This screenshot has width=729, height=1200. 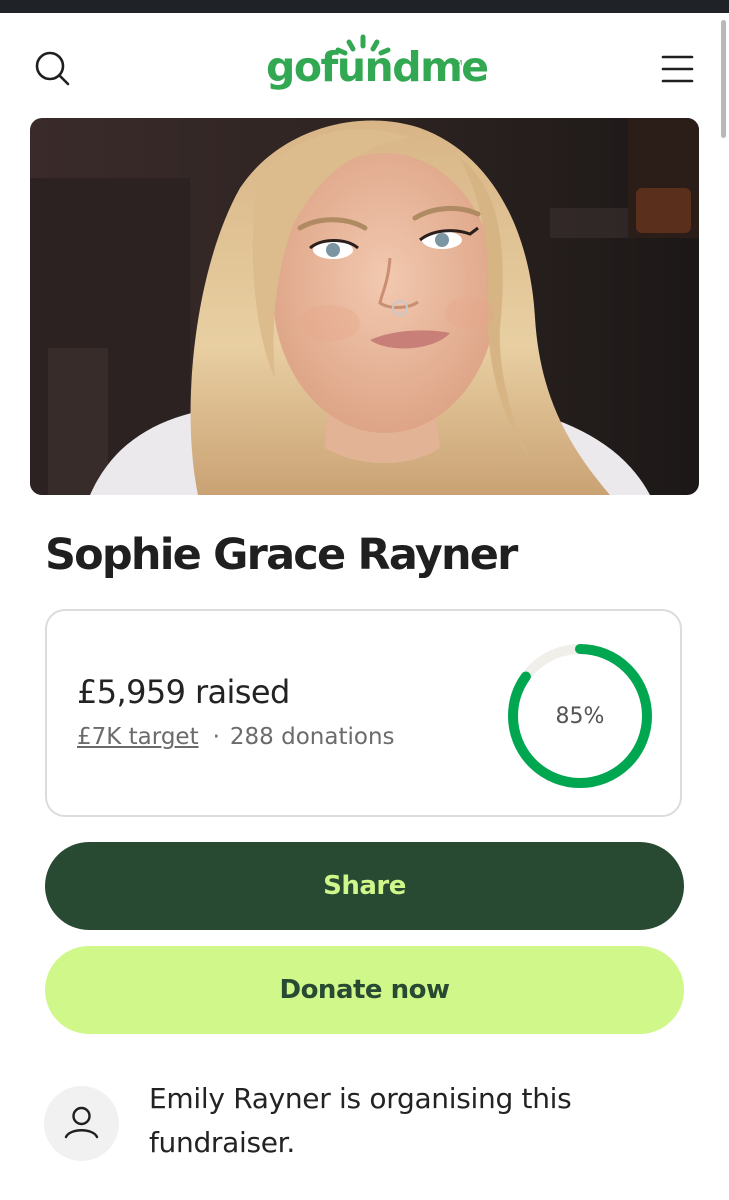 I want to click on search-icon, so click(x=52, y=68).